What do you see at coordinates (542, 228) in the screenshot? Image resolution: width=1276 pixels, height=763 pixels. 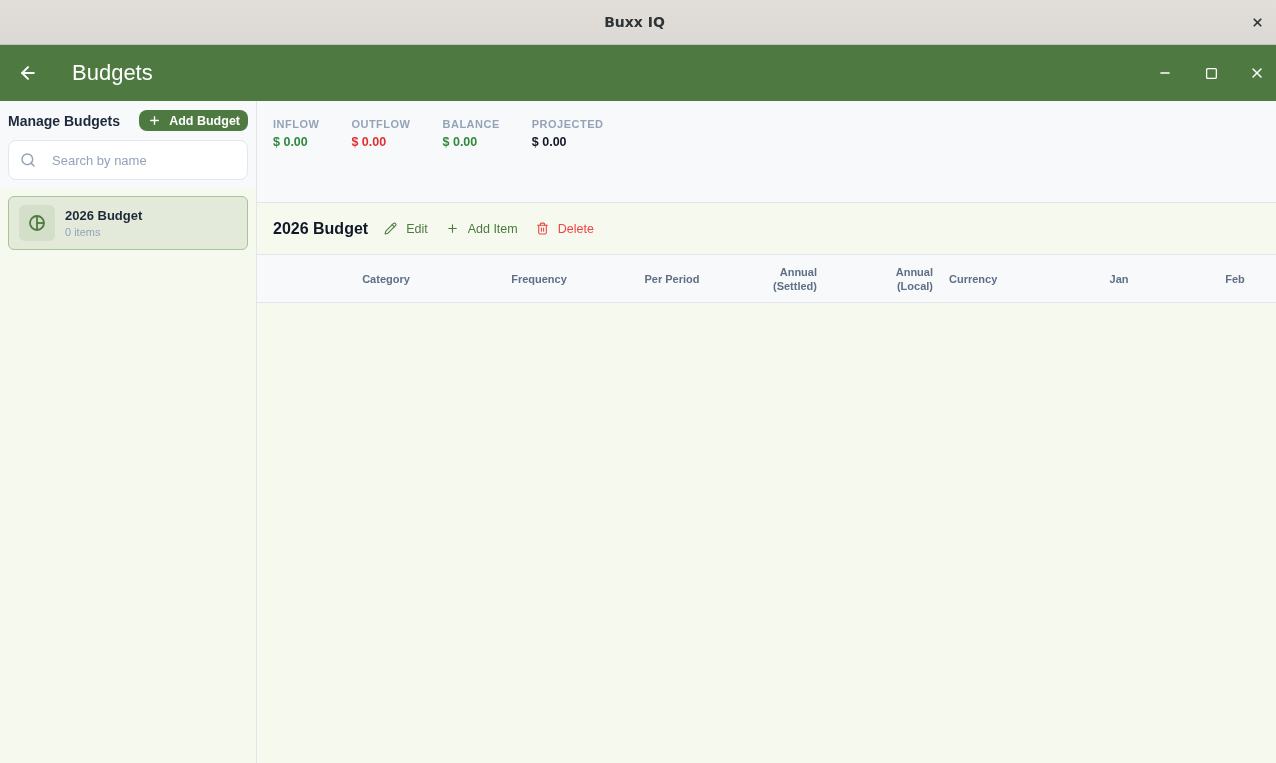 I see `trash-icon` at bounding box center [542, 228].